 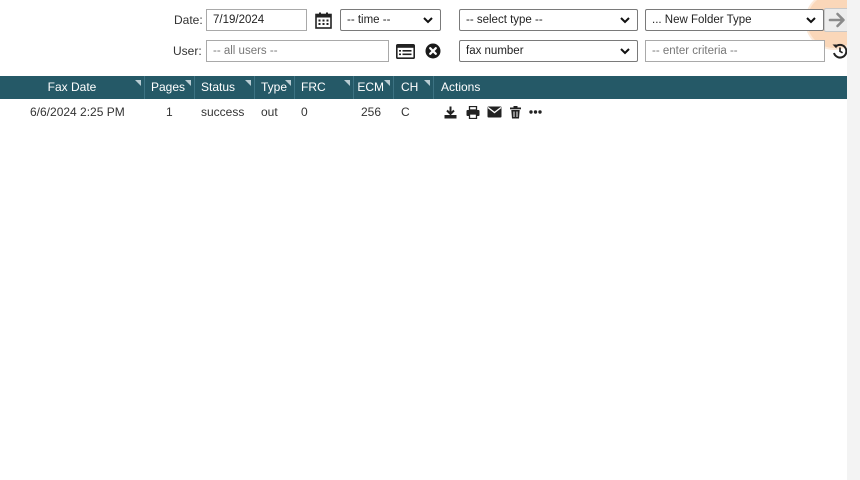 What do you see at coordinates (369, 20) in the screenshot?
I see `time-select-value: -- time --` at bounding box center [369, 20].